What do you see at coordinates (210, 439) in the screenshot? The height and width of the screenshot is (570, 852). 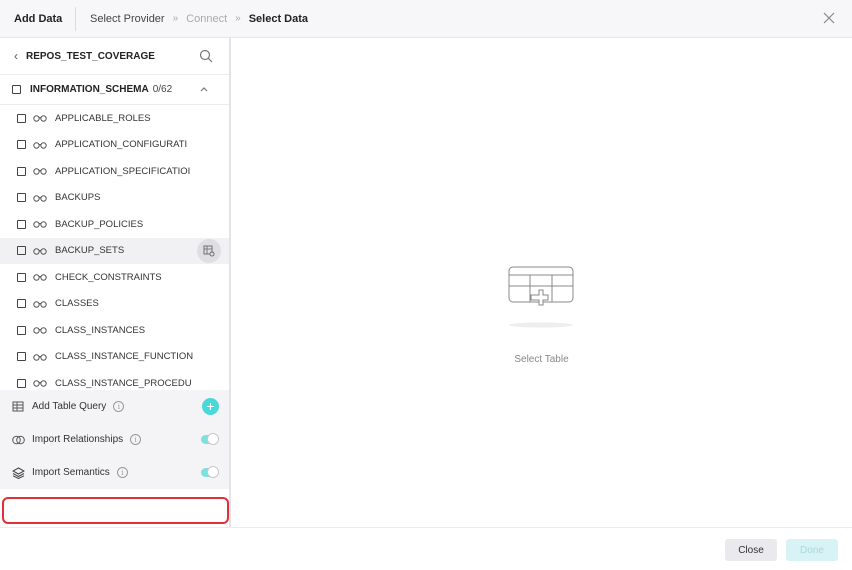 I see `import-relationships-toggle` at bounding box center [210, 439].